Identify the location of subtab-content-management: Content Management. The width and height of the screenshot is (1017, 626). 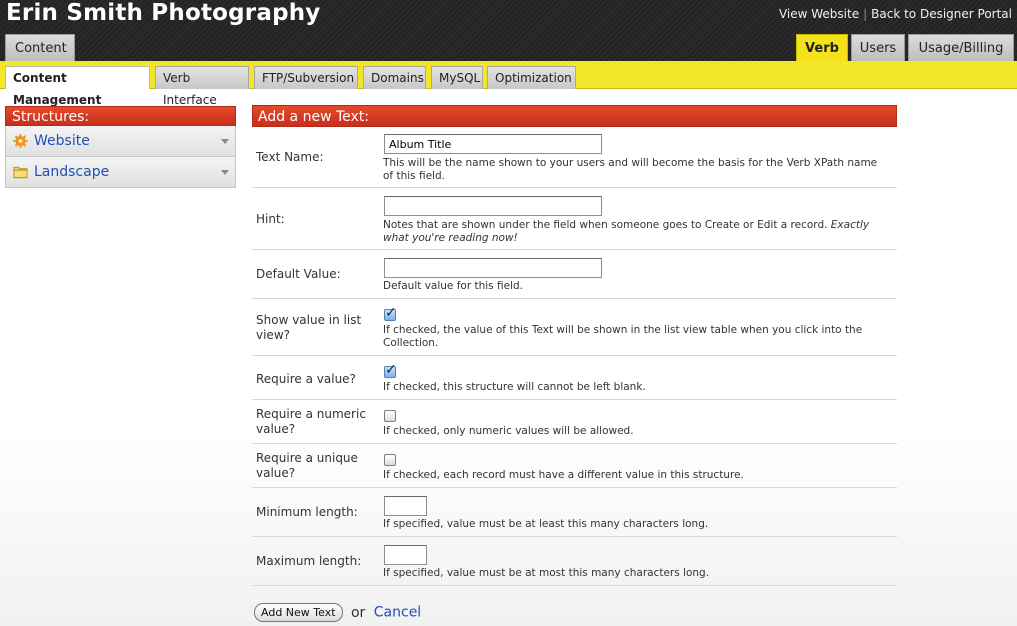
(77, 86).